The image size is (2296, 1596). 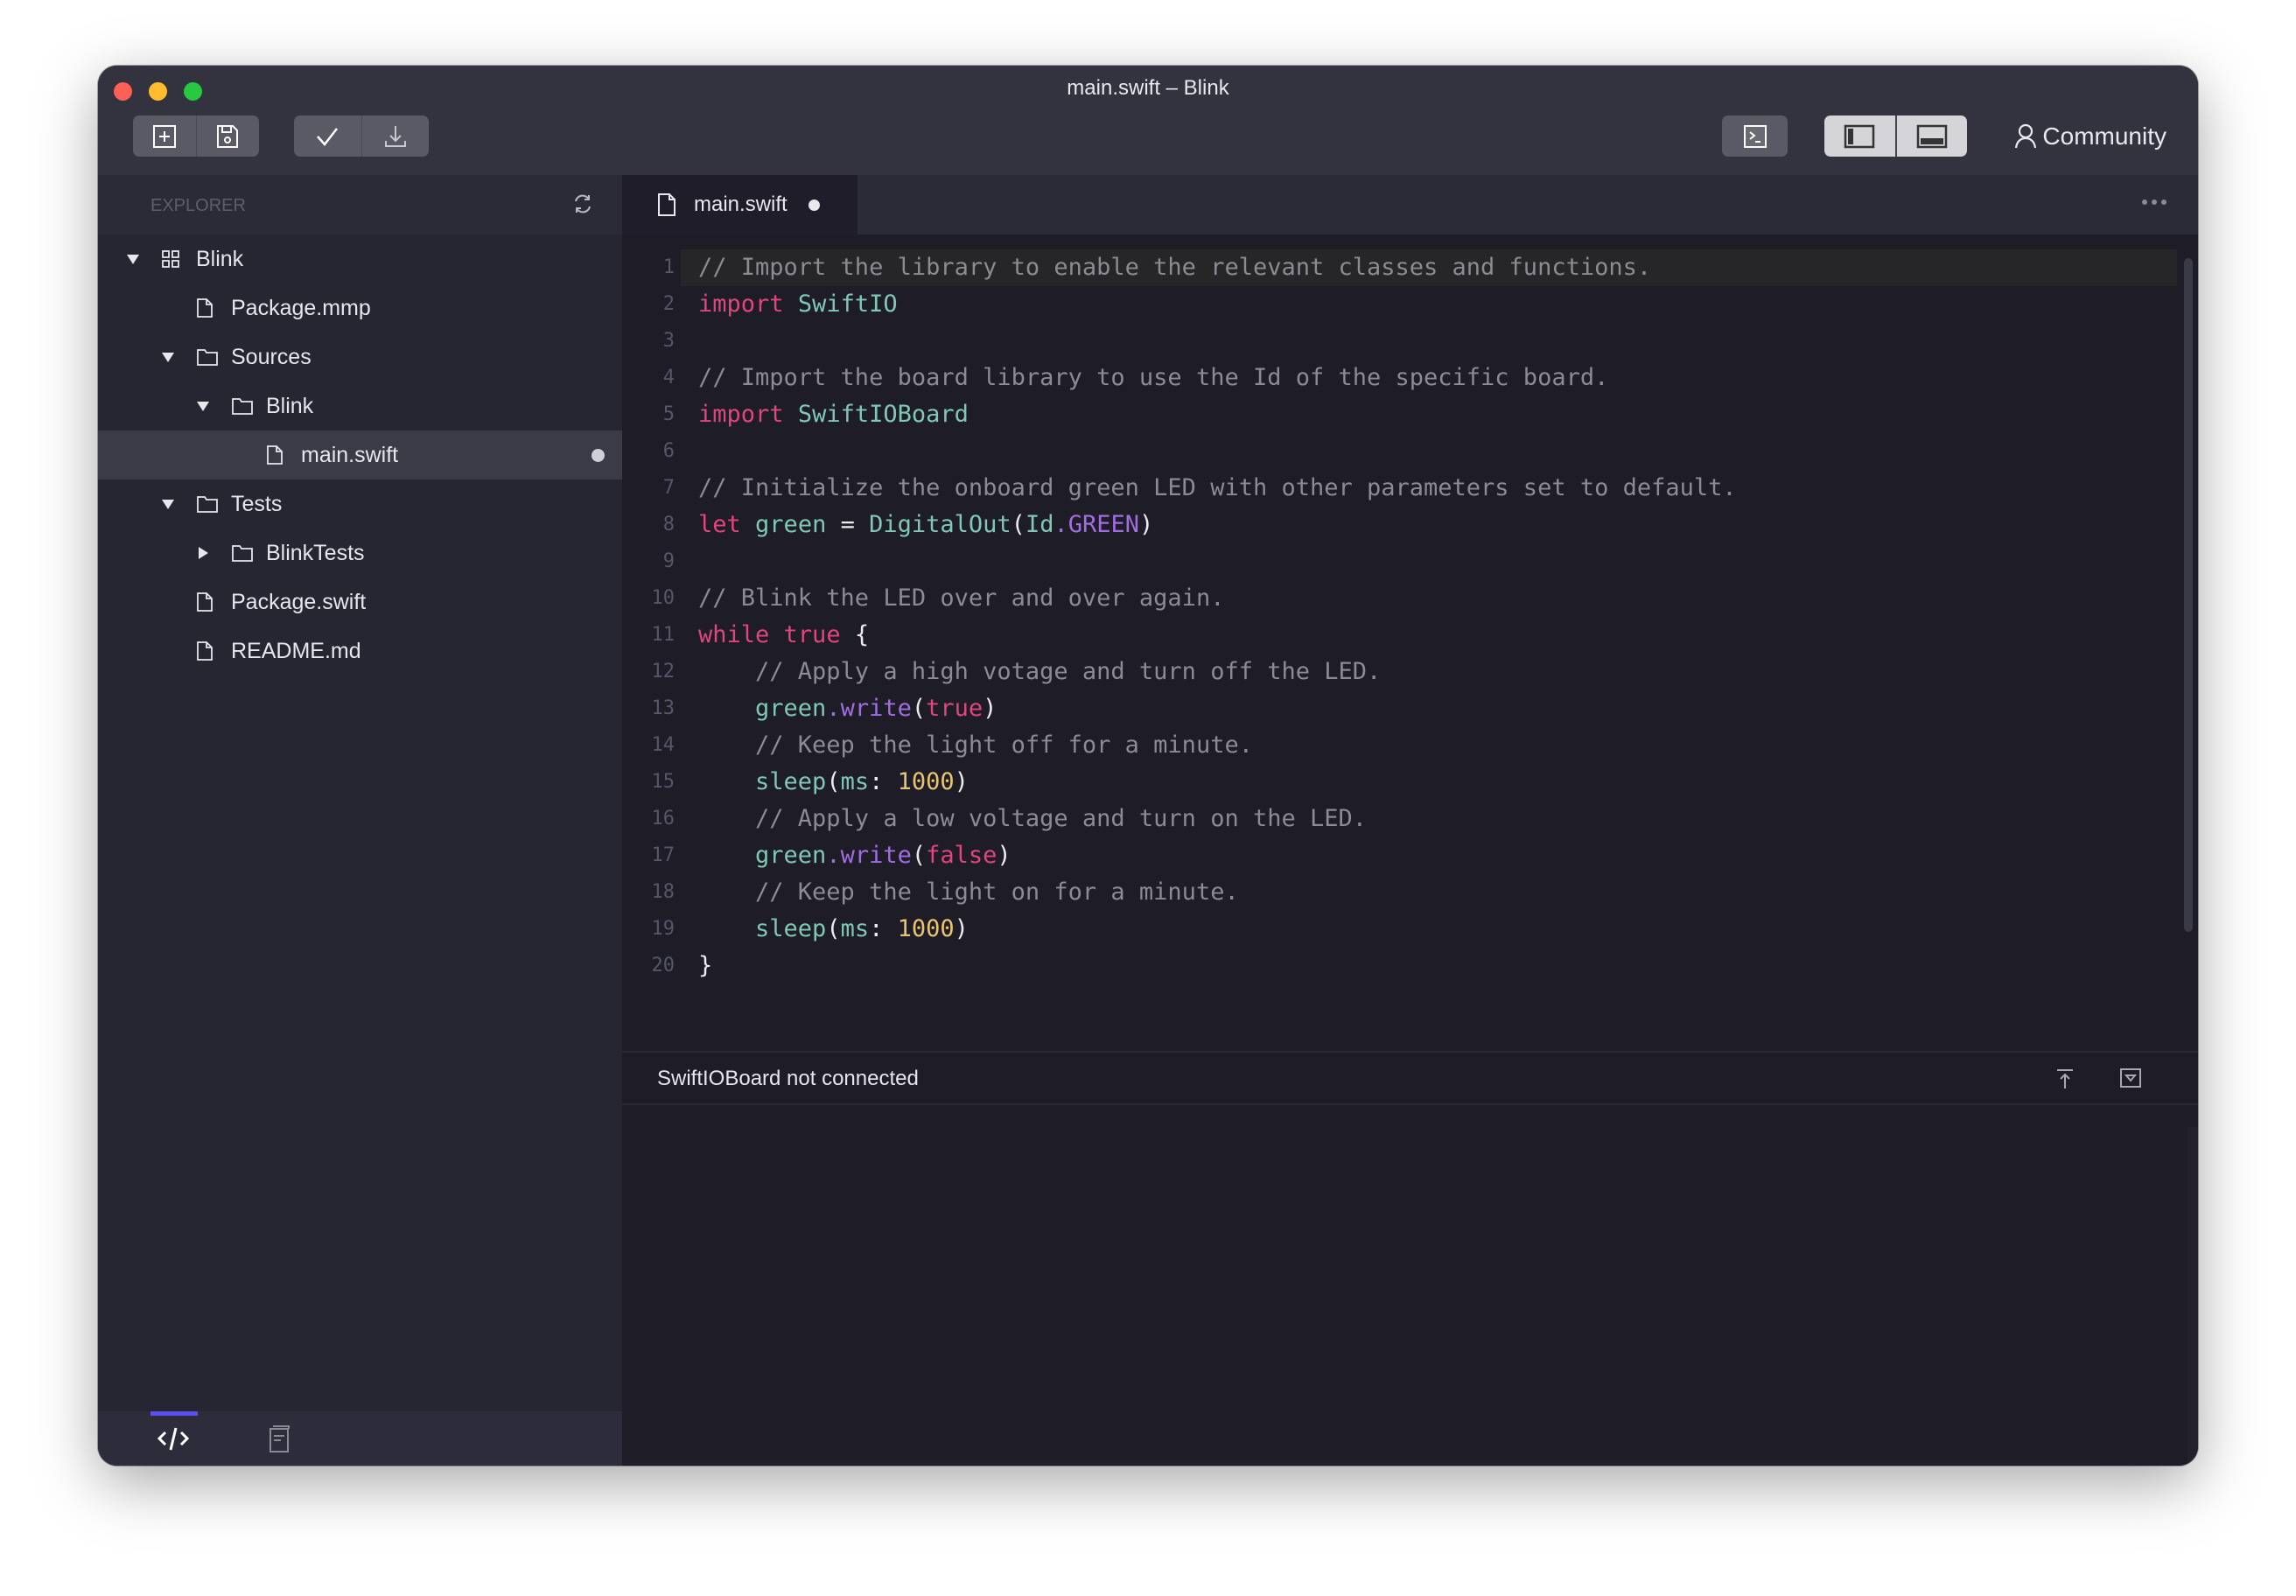 I want to click on tree-item: main.swift, so click(x=360, y=455).